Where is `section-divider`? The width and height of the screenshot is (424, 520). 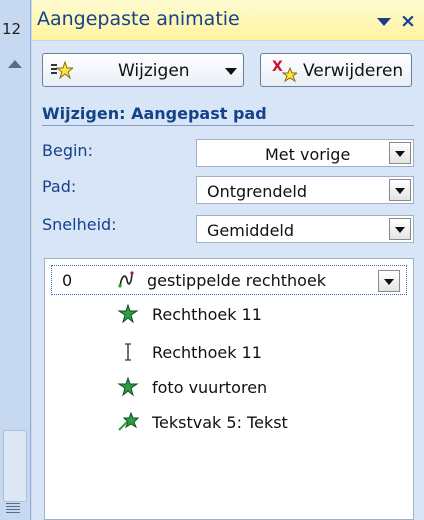 section-divider is located at coordinates (228, 125).